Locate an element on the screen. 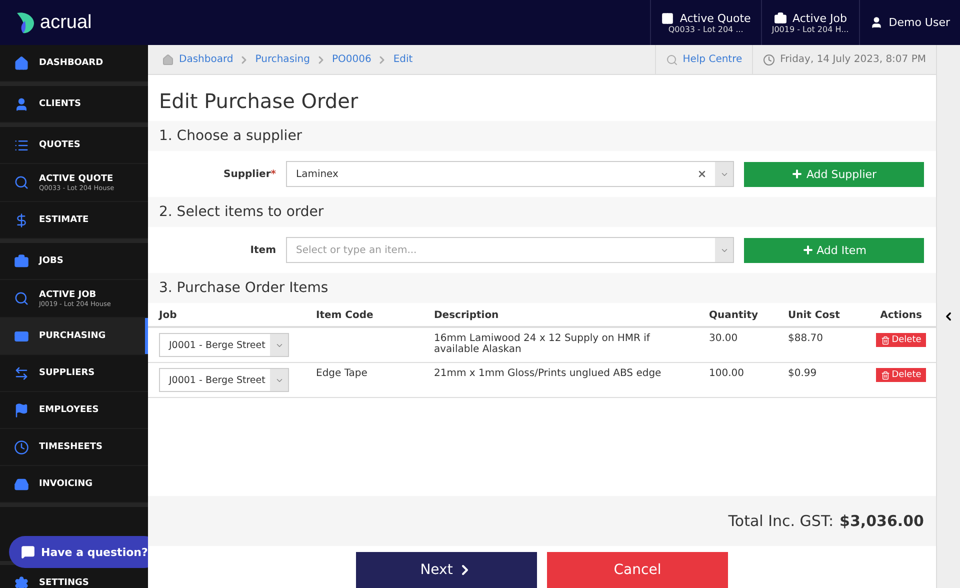 Image resolution: width=960 pixels, height=588 pixels. nav-label: ACTIVE JOB is located at coordinates (68, 295).